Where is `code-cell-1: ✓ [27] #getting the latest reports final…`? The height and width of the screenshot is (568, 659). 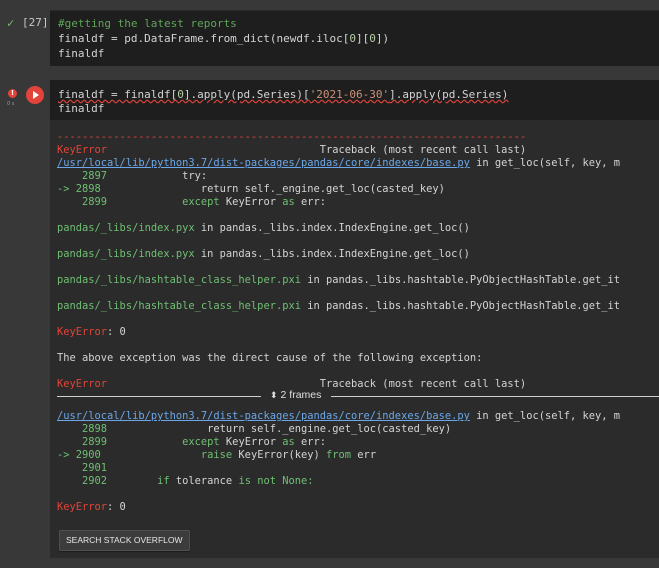 code-cell-1: ✓ [27] #getting the latest reports final… is located at coordinates (329, 38).